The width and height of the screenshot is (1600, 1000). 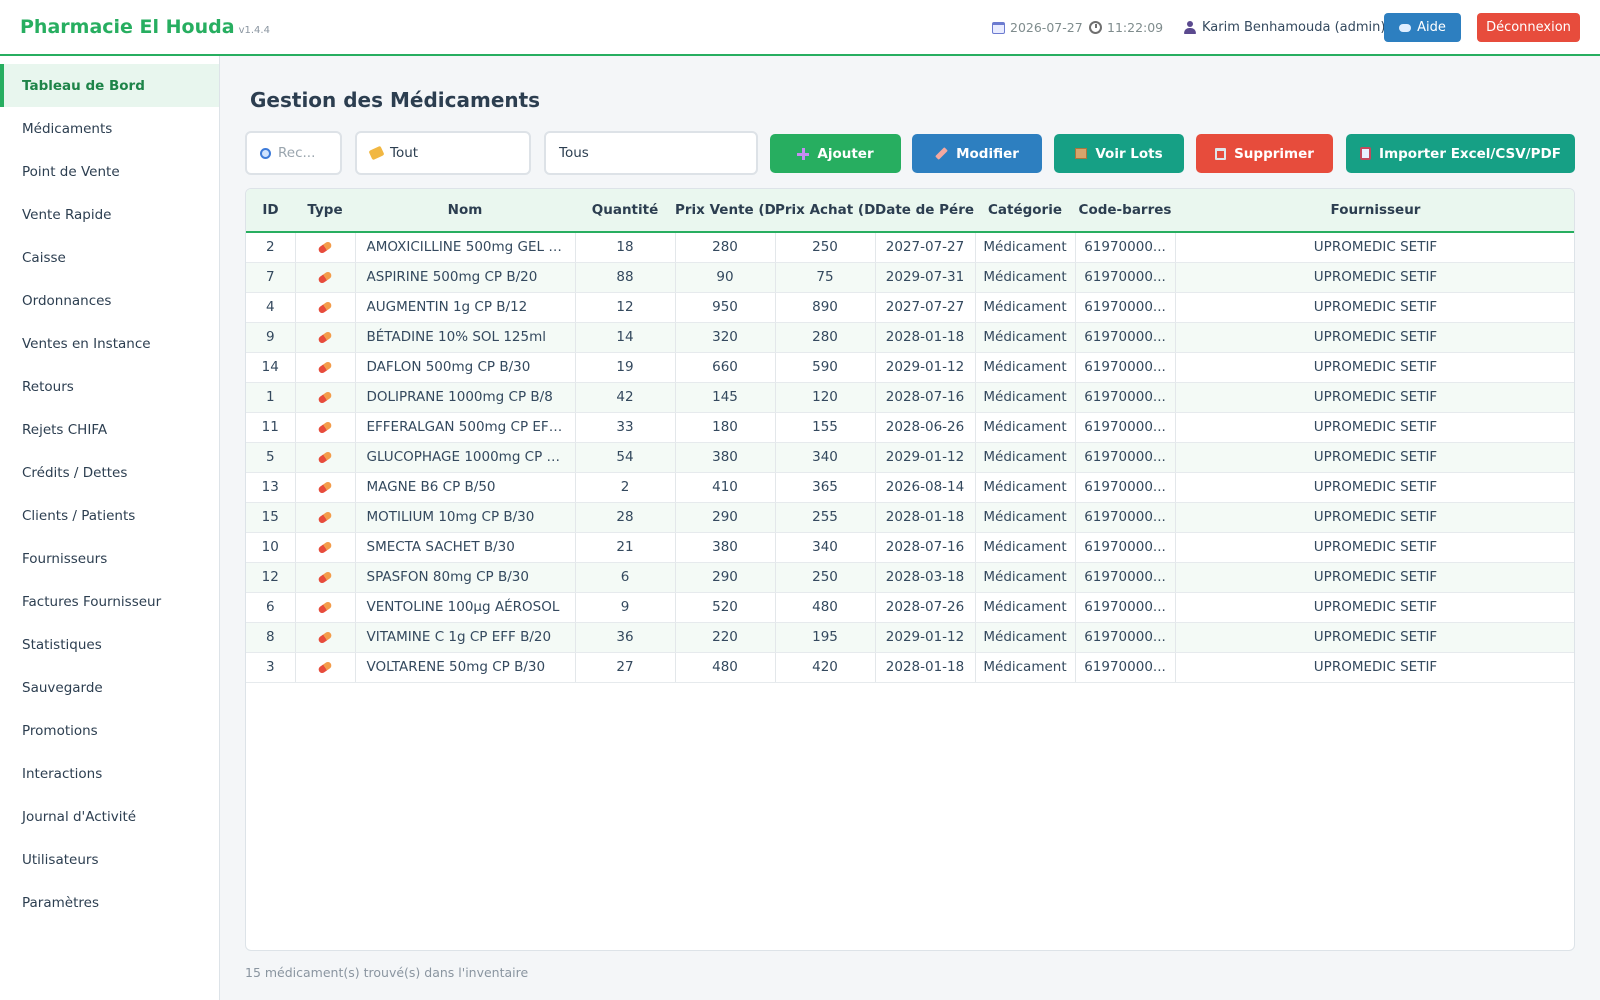 I want to click on header-time: 11:22:09, so click(x=1126, y=27).